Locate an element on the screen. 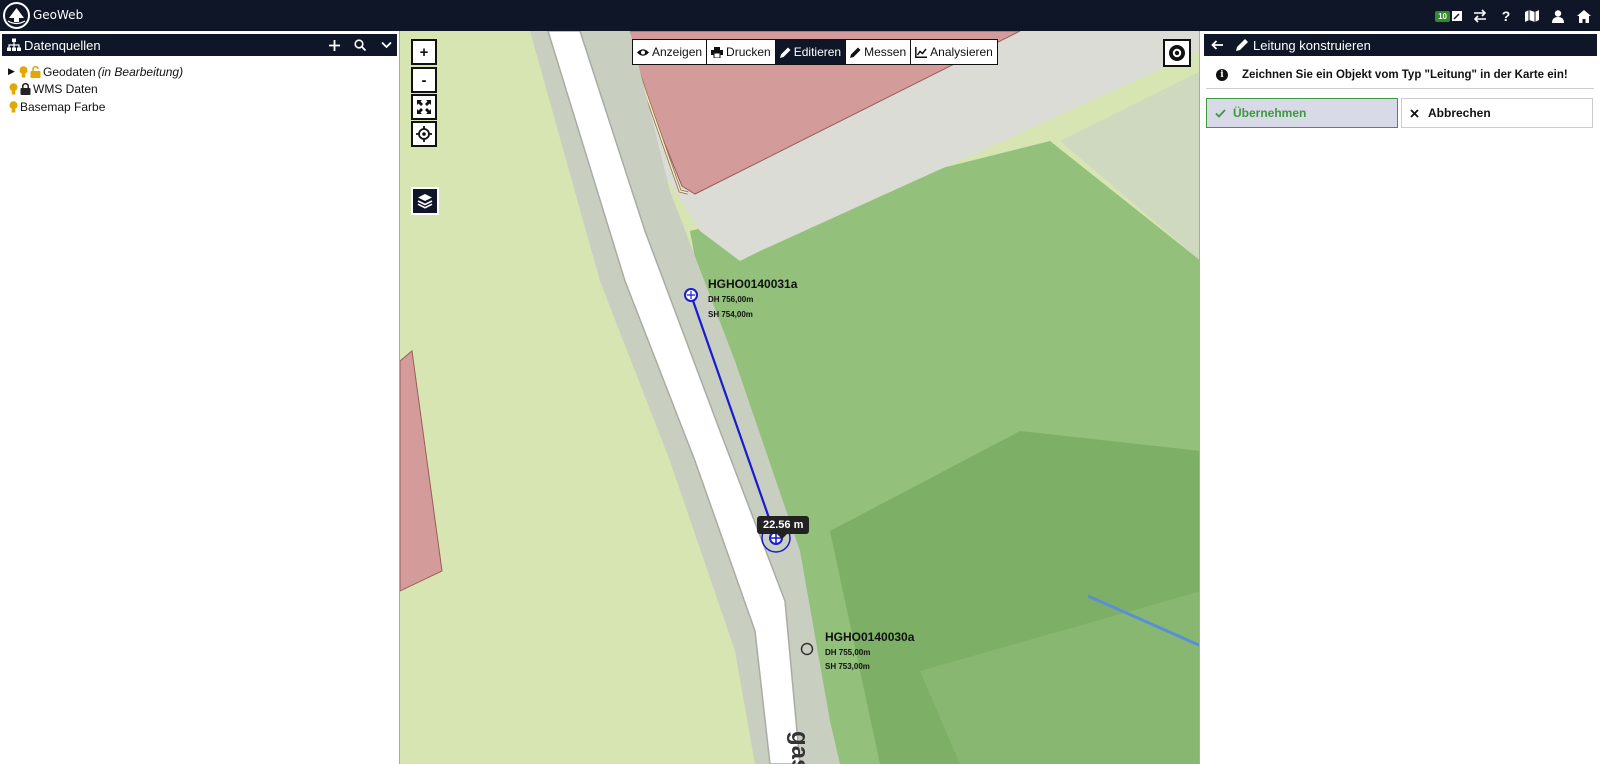 Image resolution: width=1600 pixels, height=764 pixels. unlock-icon is located at coordinates (35, 71).